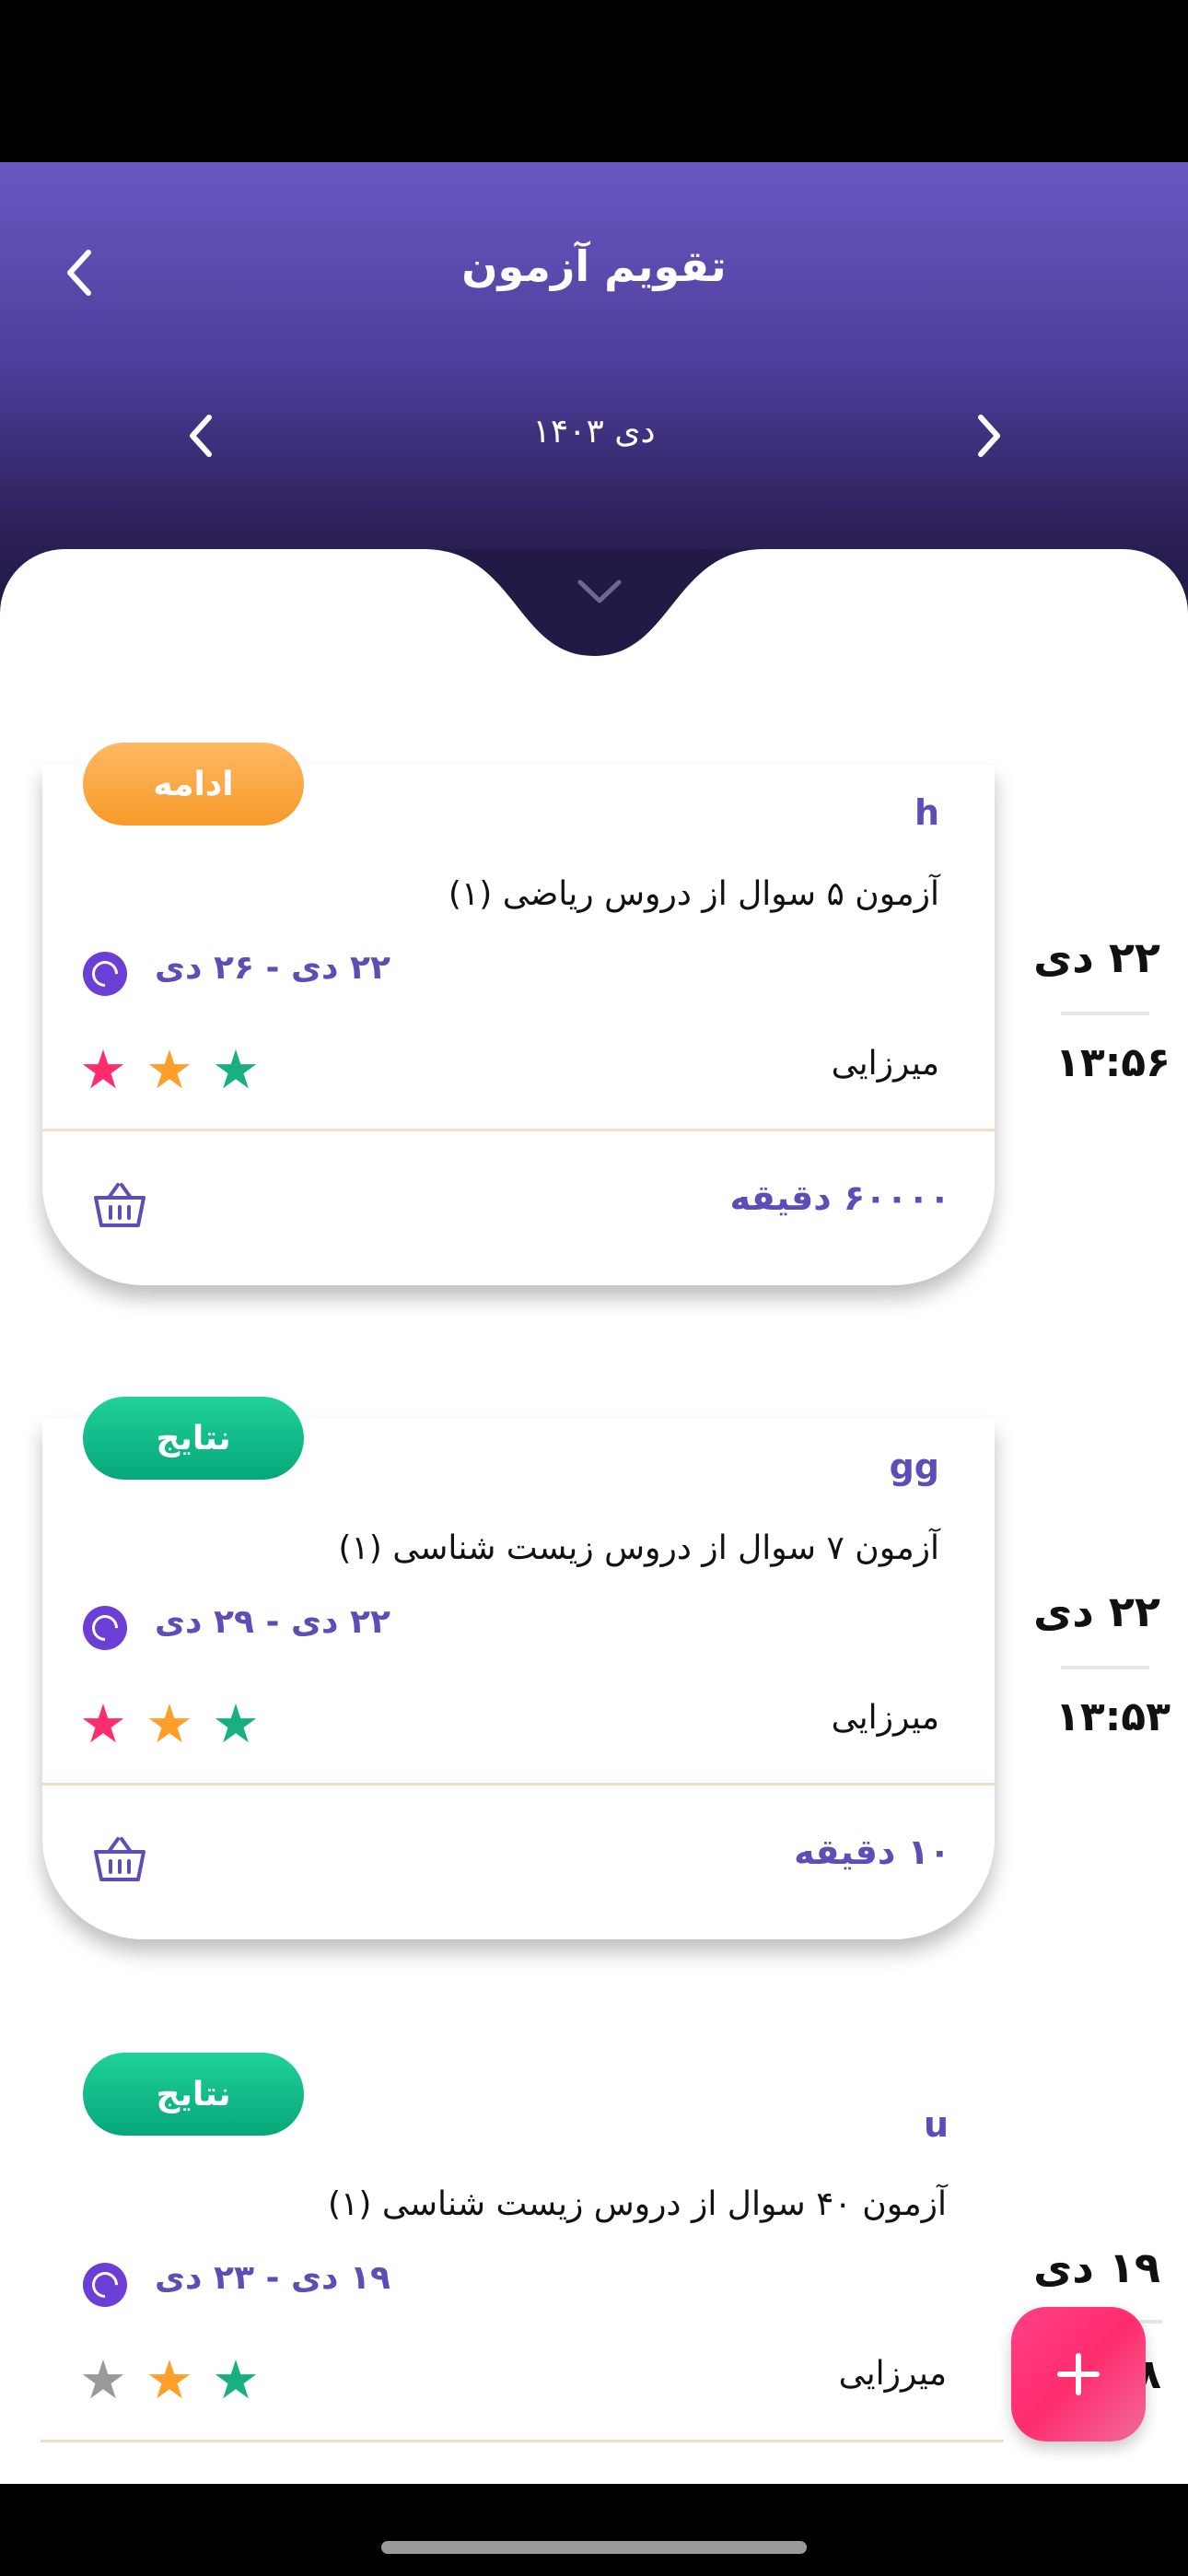 The image size is (1188, 2576). What do you see at coordinates (594, 2547) in the screenshot?
I see `home-indicator` at bounding box center [594, 2547].